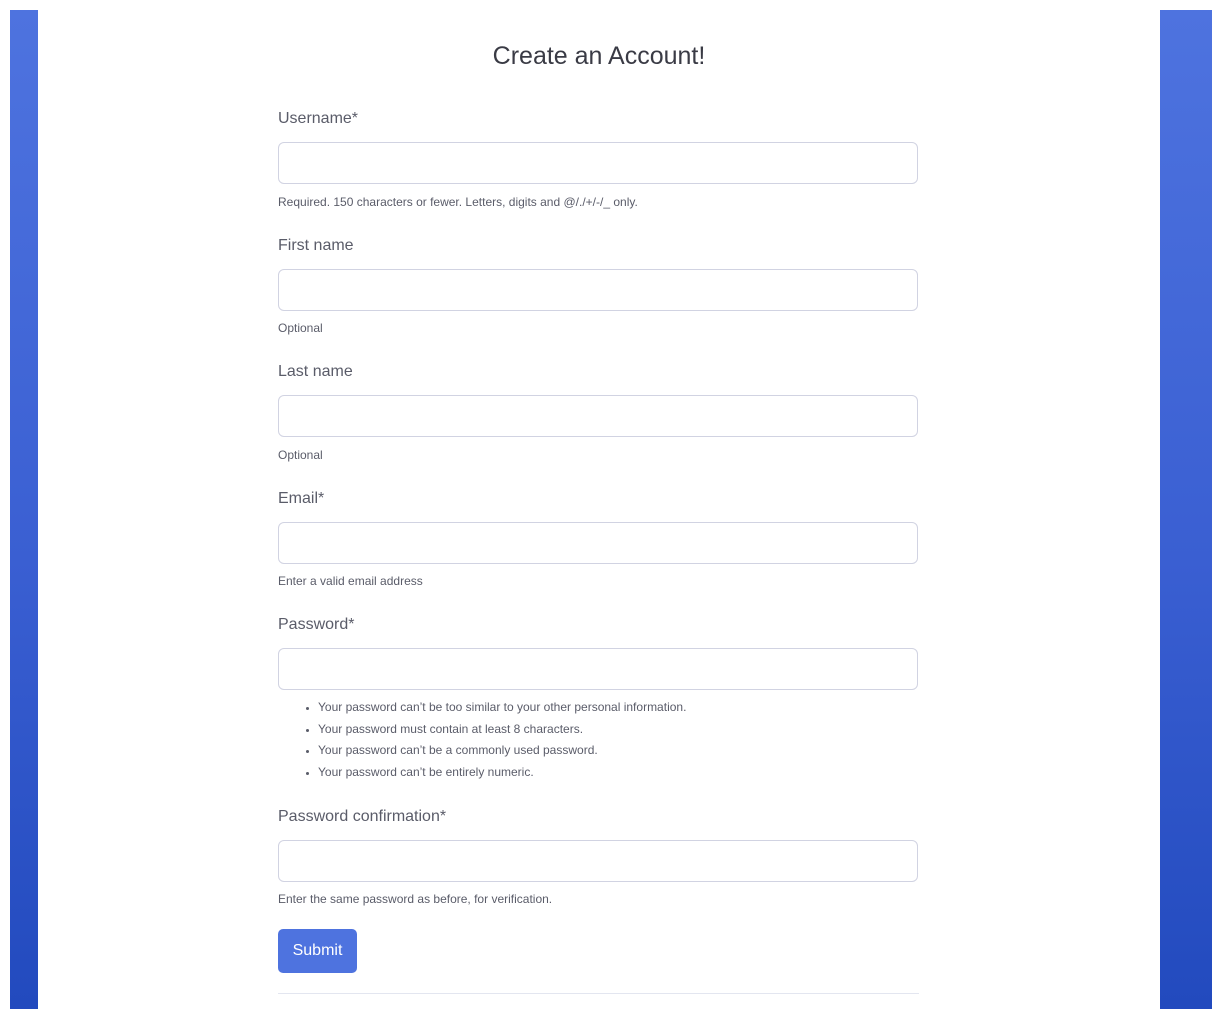  Describe the element at coordinates (315, 371) in the screenshot. I see `last-name-label: Last name` at that location.